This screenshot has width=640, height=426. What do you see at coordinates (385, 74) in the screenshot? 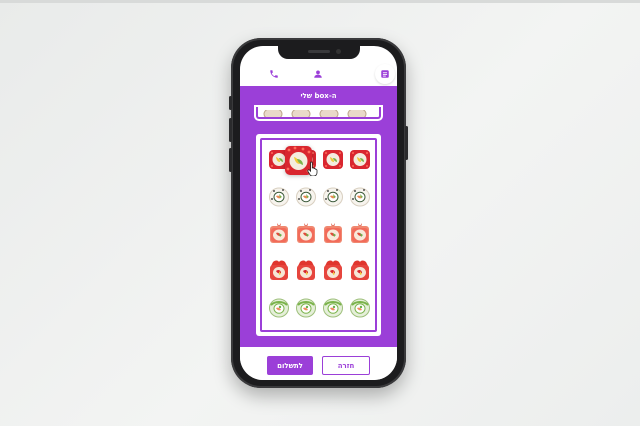
I see `box-list-icon` at bounding box center [385, 74].